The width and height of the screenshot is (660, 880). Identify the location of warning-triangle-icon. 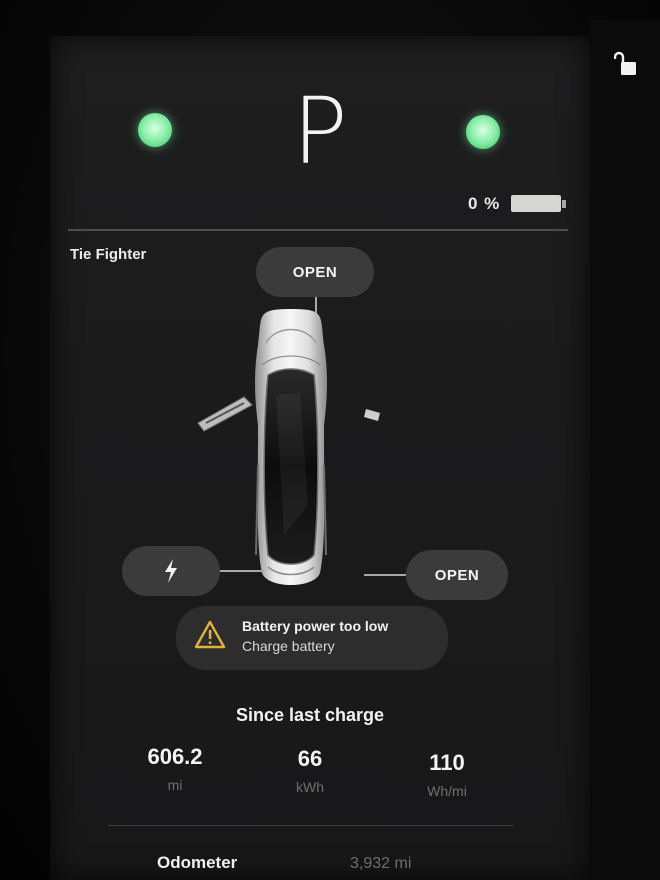
(210, 634).